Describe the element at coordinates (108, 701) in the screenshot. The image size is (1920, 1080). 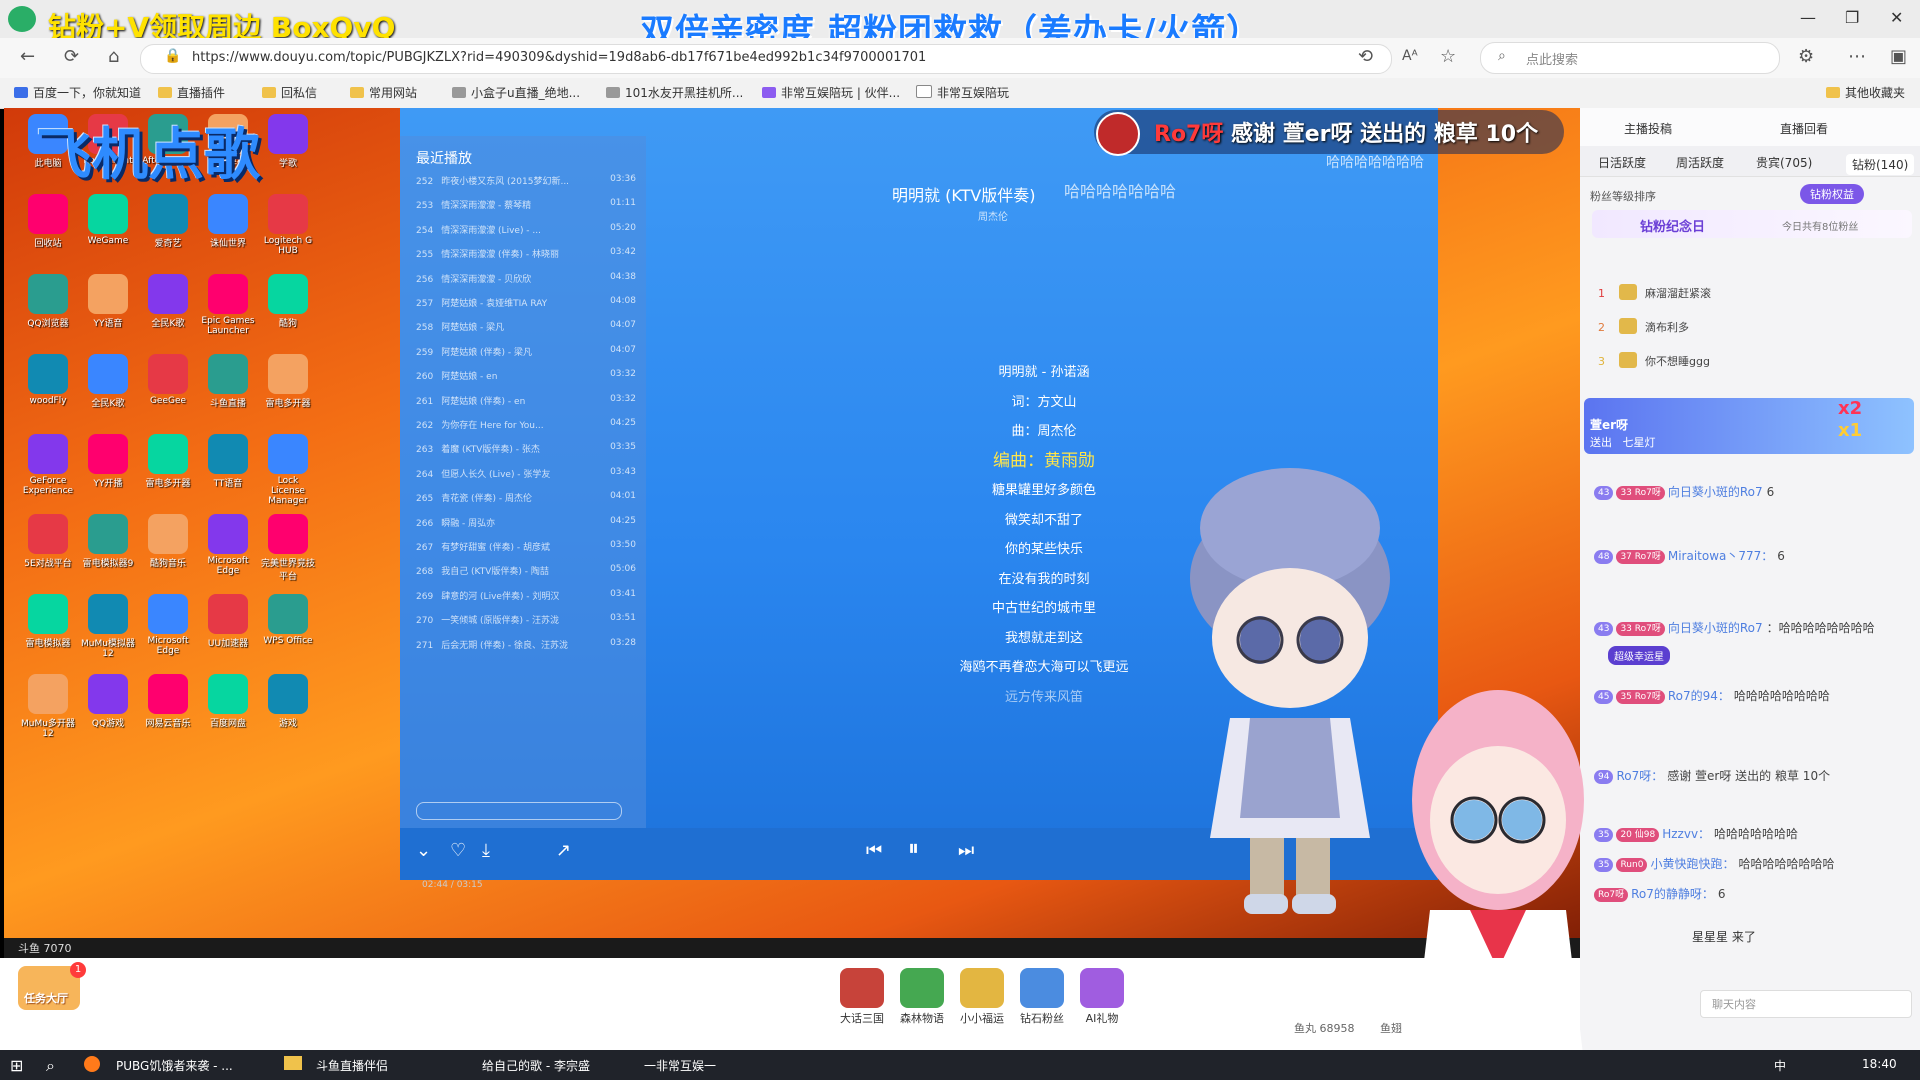
I see `desktop-icon: QQ游戏` at that location.